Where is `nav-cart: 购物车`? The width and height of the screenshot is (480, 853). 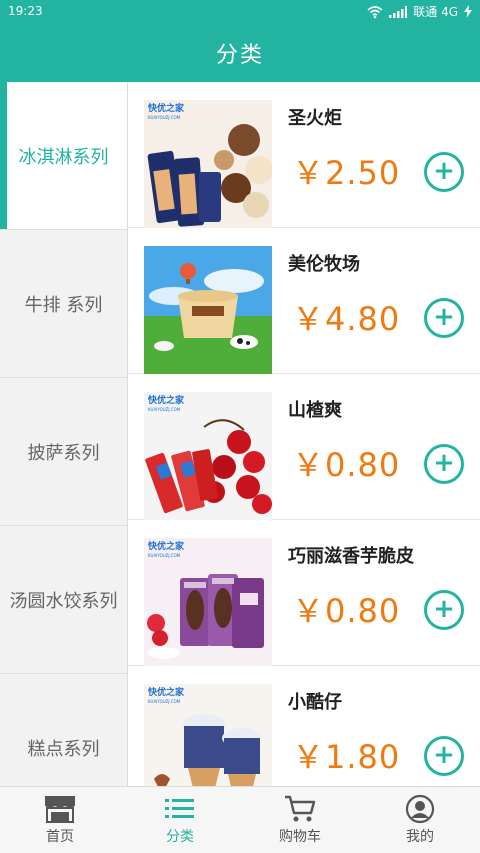 nav-cart: 购物车 is located at coordinates (300, 820).